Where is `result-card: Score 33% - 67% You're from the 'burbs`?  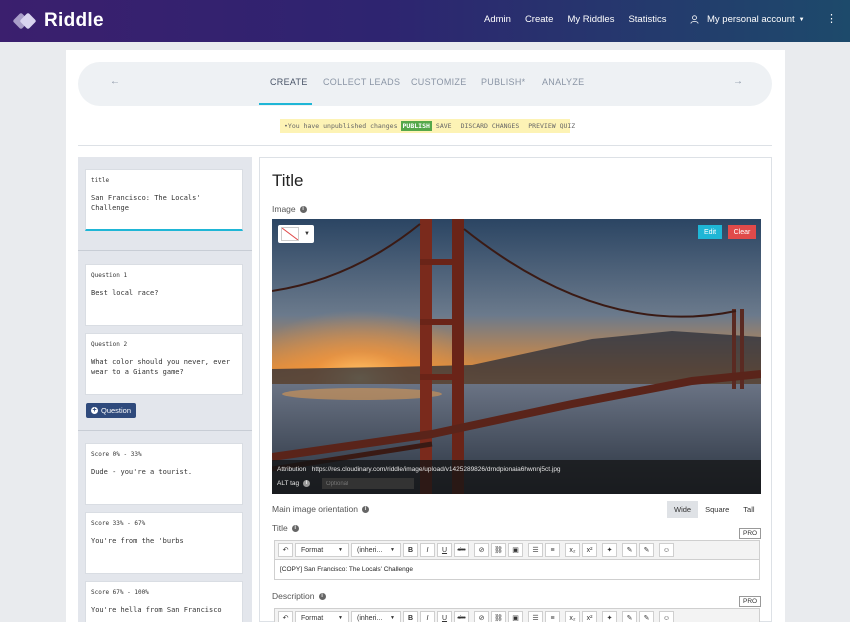
result-card: Score 33% - 67% You're from the 'burbs is located at coordinates (164, 543).